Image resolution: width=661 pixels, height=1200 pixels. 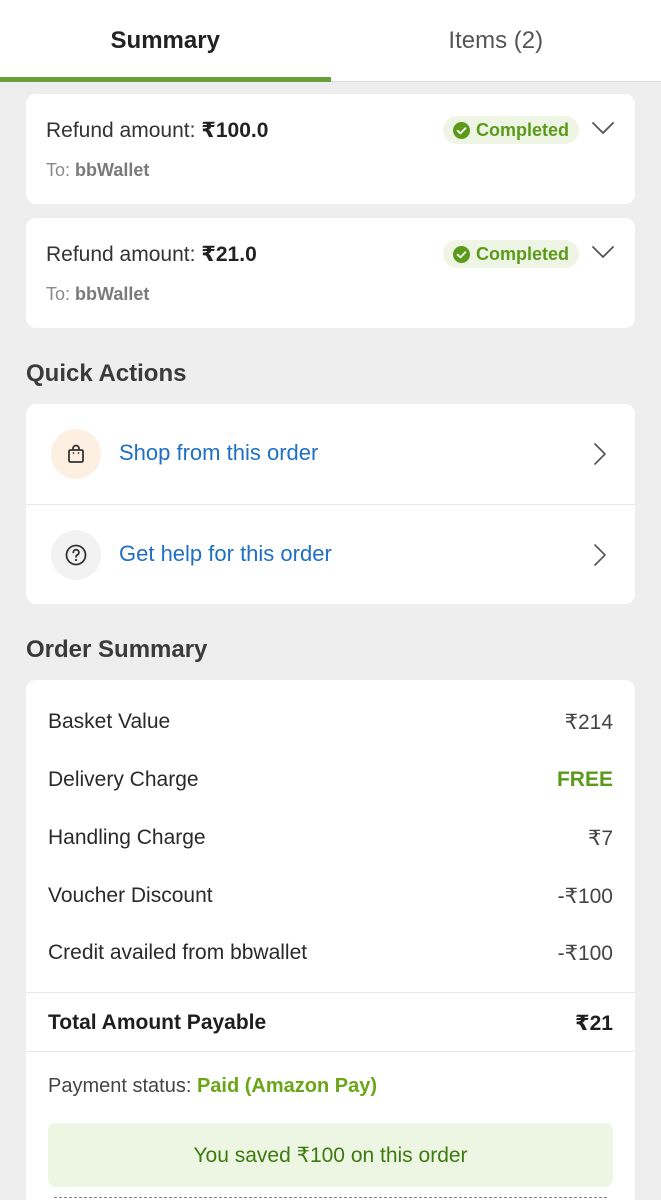 I want to click on summary-row-total: Total Amount Payable ₹21, so click(x=330, y=1023).